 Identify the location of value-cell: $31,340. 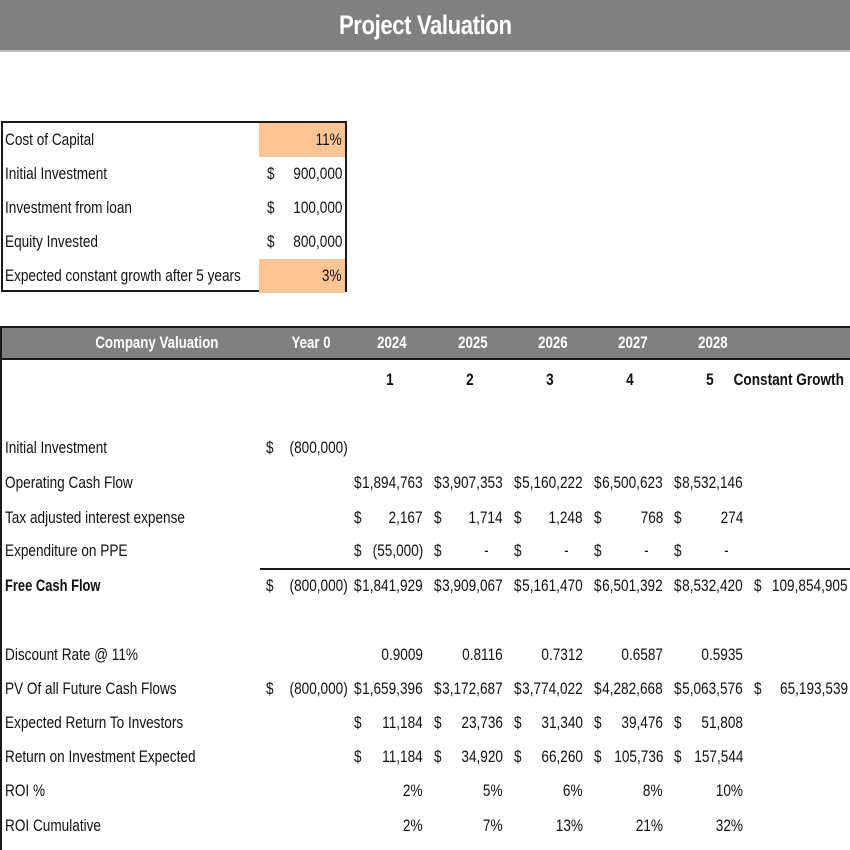
(548, 723).